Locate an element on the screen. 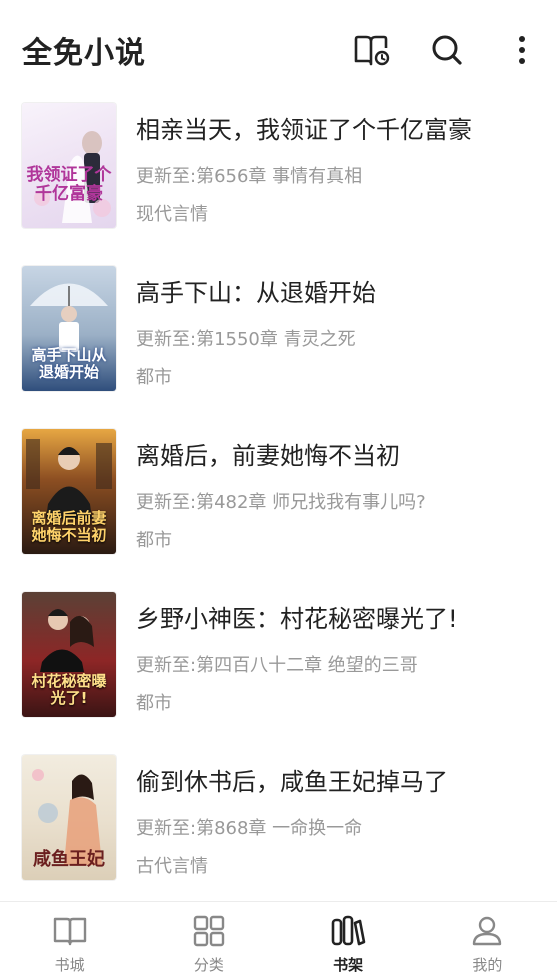 This screenshot has width=557, height=979. tab-bookstore: 书城 is located at coordinates (69, 940).